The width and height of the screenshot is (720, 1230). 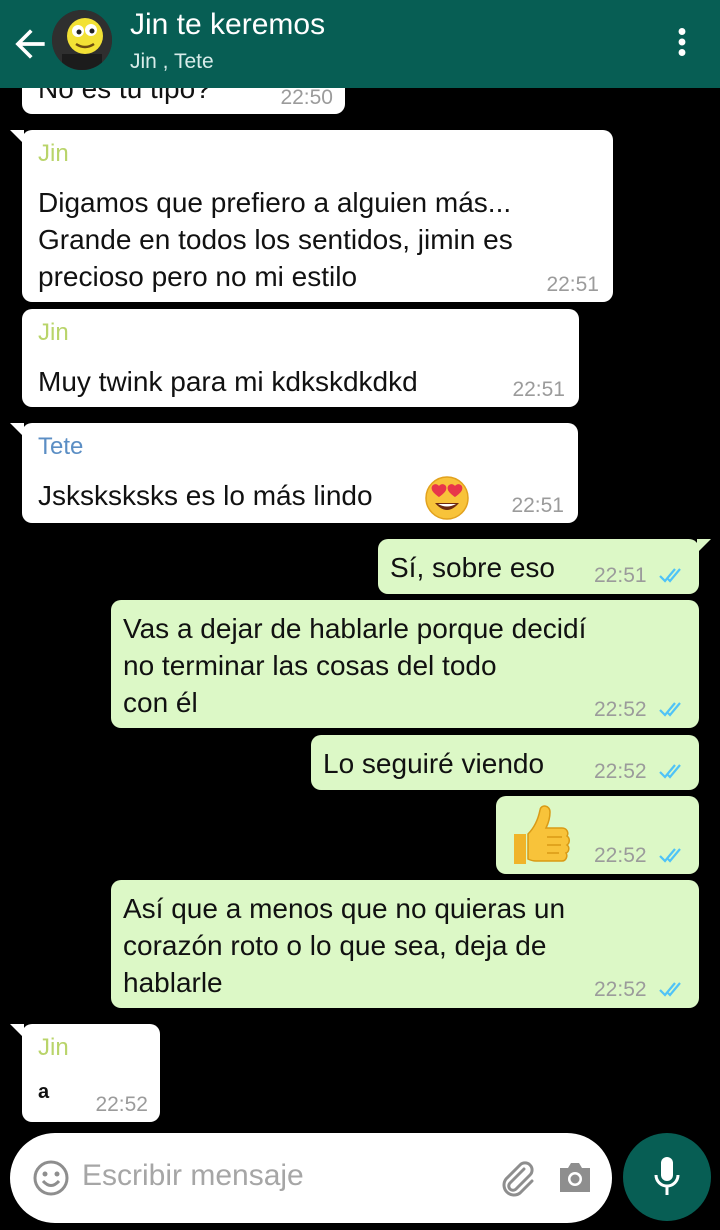 What do you see at coordinates (472, 567) in the screenshot?
I see `message-text: Sí, sobre eso` at bounding box center [472, 567].